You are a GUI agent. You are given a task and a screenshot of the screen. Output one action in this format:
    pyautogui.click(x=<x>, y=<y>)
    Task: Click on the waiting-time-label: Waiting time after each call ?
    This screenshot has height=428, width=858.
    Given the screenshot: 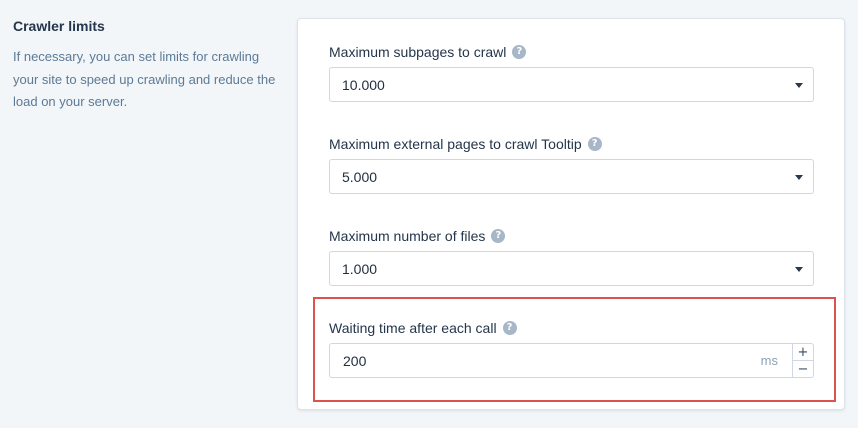 What is the action you would take?
    pyautogui.click(x=423, y=328)
    